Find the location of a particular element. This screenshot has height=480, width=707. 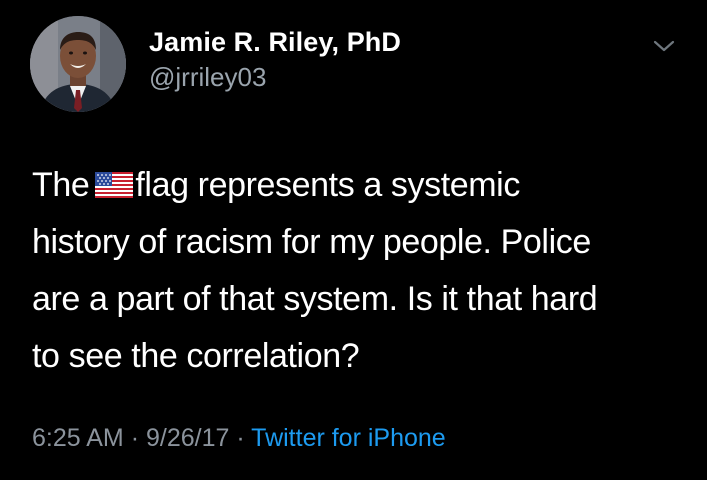

tweet-source-link: Twitter for iPhone is located at coordinates (348, 438).